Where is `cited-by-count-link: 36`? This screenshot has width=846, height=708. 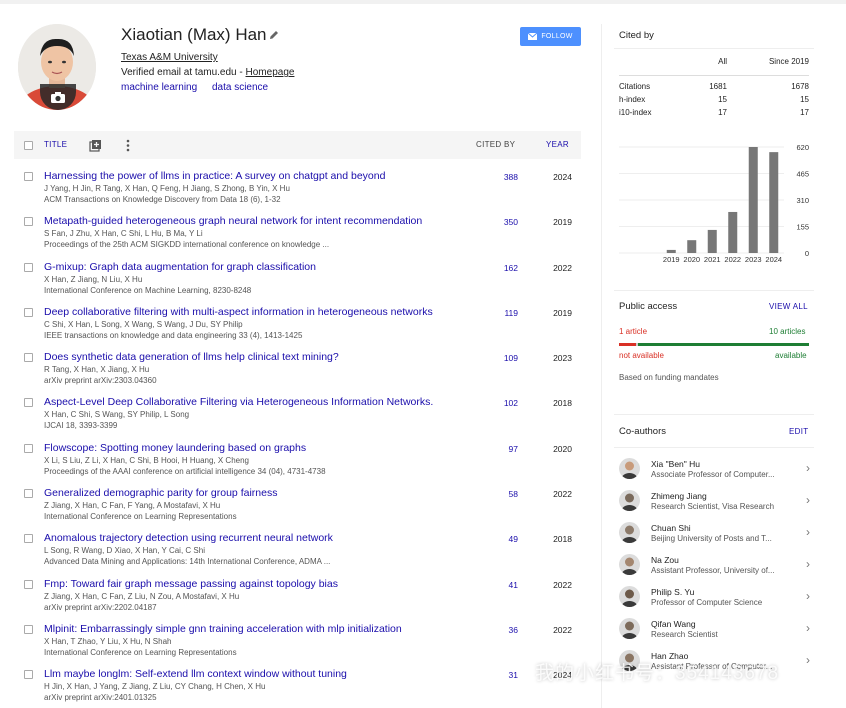 cited-by-count-link: 36 is located at coordinates (501, 630).